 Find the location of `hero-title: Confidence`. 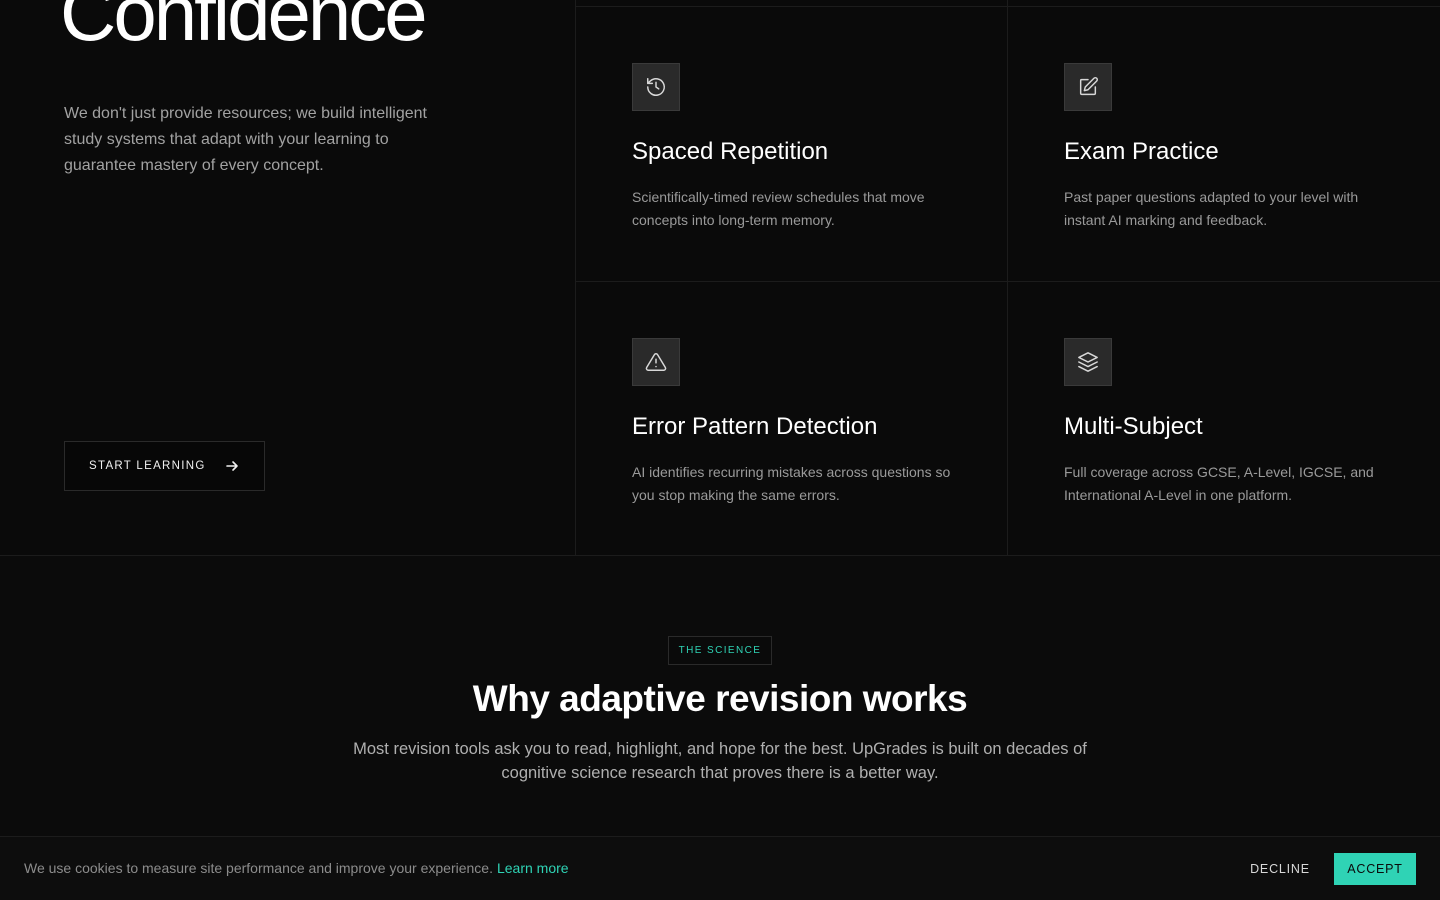

hero-title: Confidence is located at coordinates (244, 28).